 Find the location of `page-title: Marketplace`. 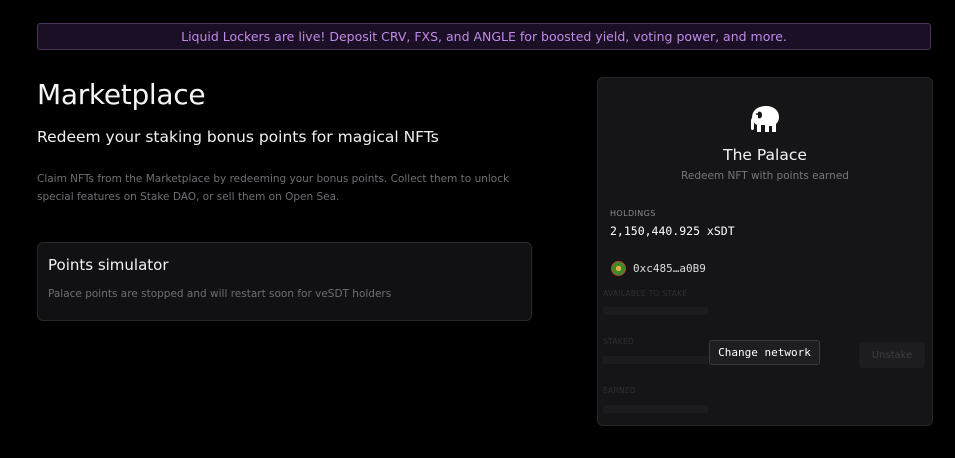

page-title: Marketplace is located at coordinates (121, 94).